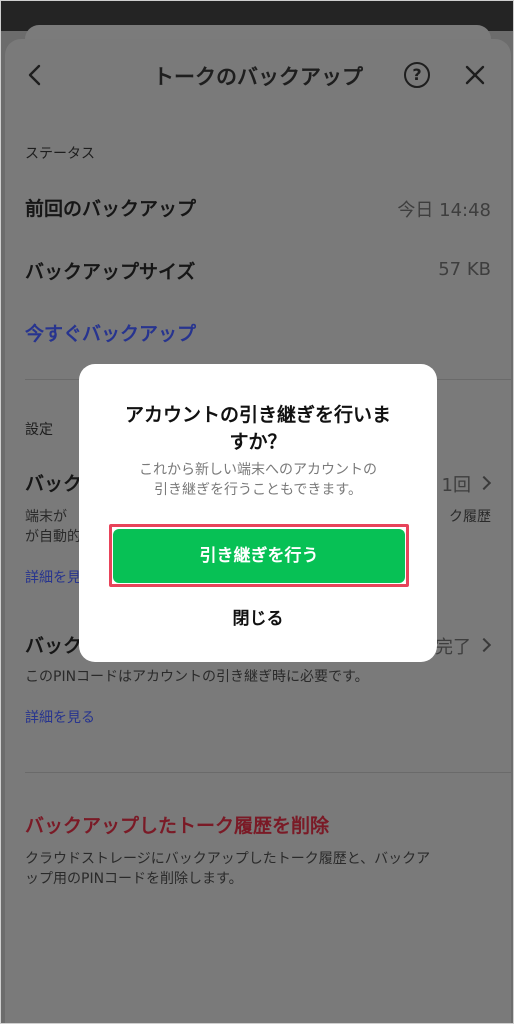 The height and width of the screenshot is (1024, 514). I want to click on pin-details-link: 詳細を見る, so click(60, 717).